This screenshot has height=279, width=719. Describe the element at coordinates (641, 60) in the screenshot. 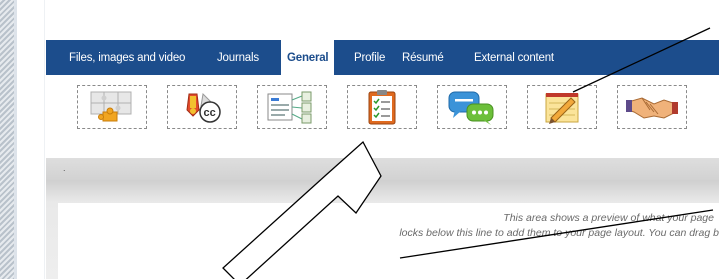

I see `annotation-line-top` at that location.